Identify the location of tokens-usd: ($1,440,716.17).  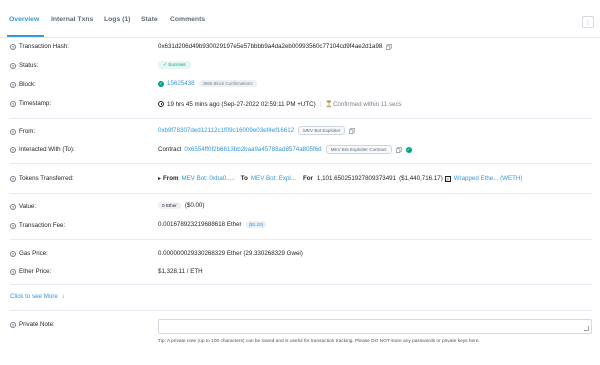
(421, 178).